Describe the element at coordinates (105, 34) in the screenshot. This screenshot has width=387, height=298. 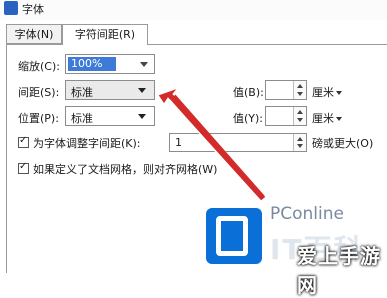
I see `tab-character-spacing: 字符间距(R)` at that location.